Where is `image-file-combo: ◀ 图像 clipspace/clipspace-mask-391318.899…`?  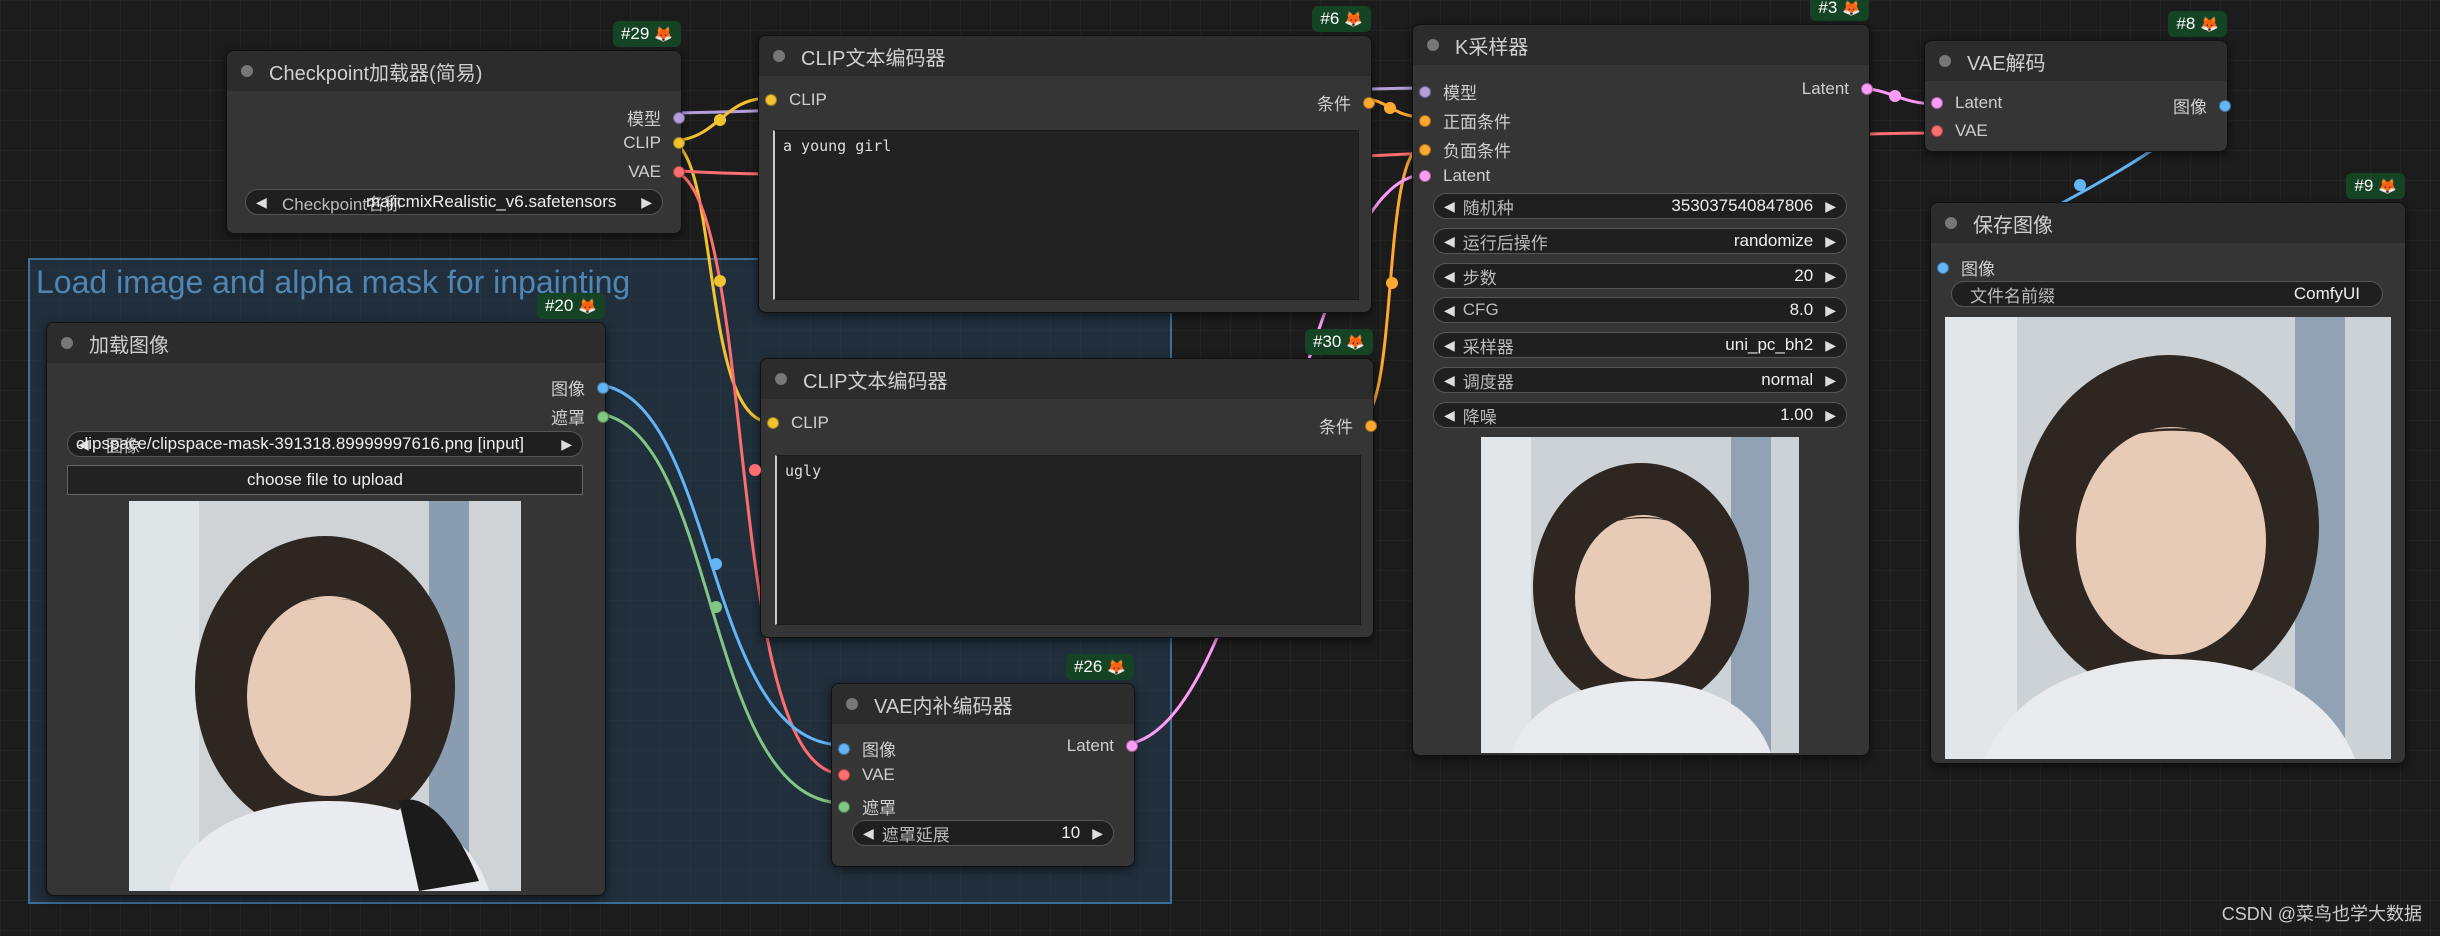
image-file-combo: ◀ 图像 clipspace/clipspace-mask-391318.899… is located at coordinates (325, 444).